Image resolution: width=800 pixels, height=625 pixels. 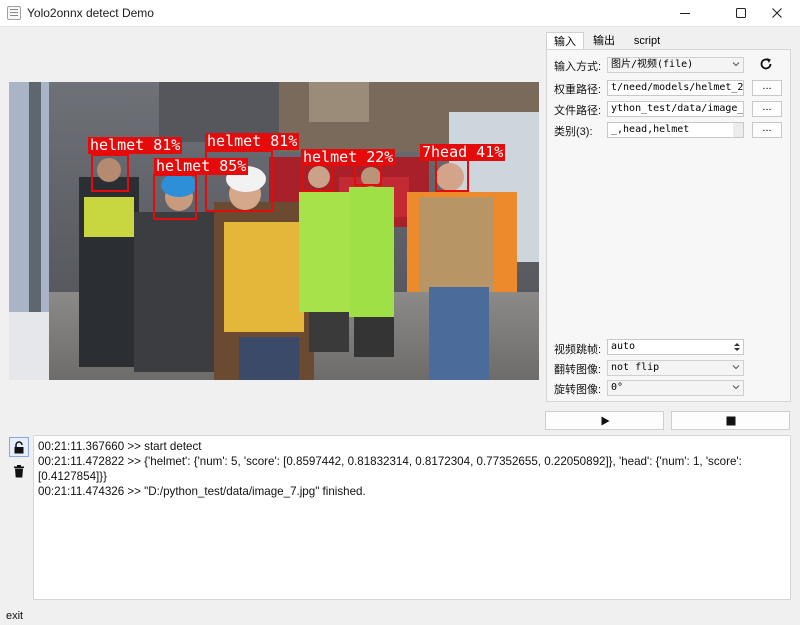 I want to click on trash-icon, so click(x=19, y=470).